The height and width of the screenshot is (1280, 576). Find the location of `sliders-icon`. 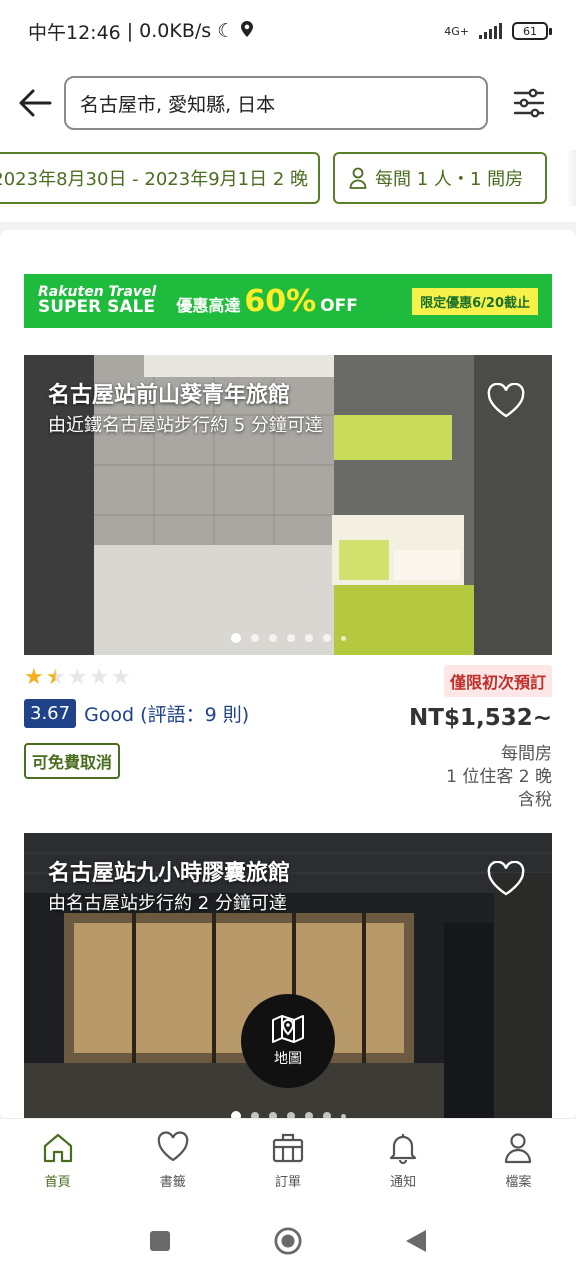

sliders-icon is located at coordinates (529, 103).